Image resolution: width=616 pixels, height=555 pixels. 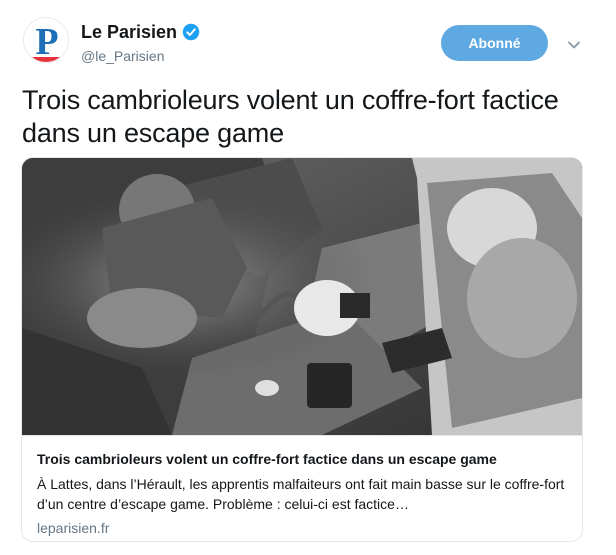 I want to click on tweet-header: P Le Parisien @le_Parisien Abonné, so click(x=308, y=40).